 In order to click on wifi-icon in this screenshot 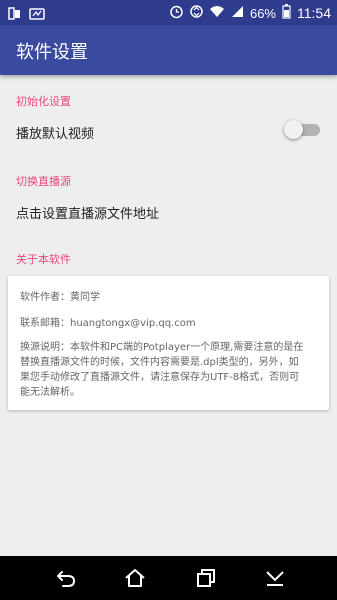, I will do `click(217, 13)`.